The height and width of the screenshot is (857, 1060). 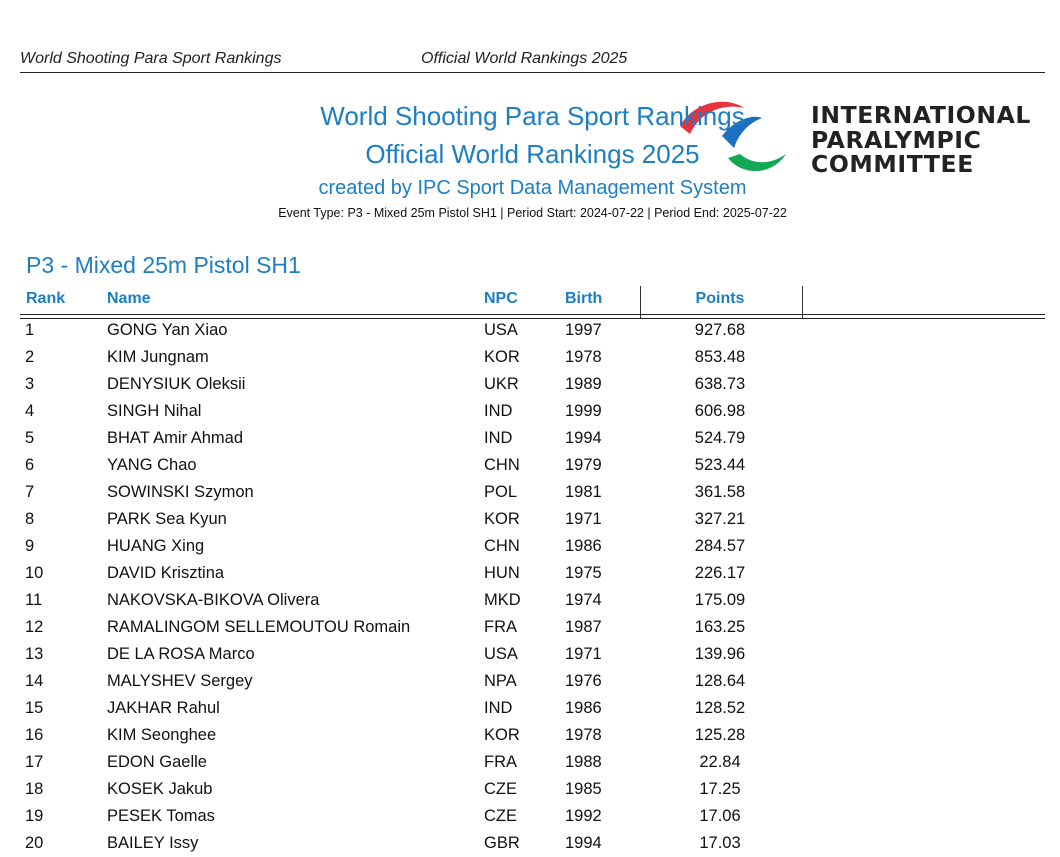 I want to click on table-row: 1 GONG Yan Xiao USA 1997 927.68, so click(x=530, y=330).